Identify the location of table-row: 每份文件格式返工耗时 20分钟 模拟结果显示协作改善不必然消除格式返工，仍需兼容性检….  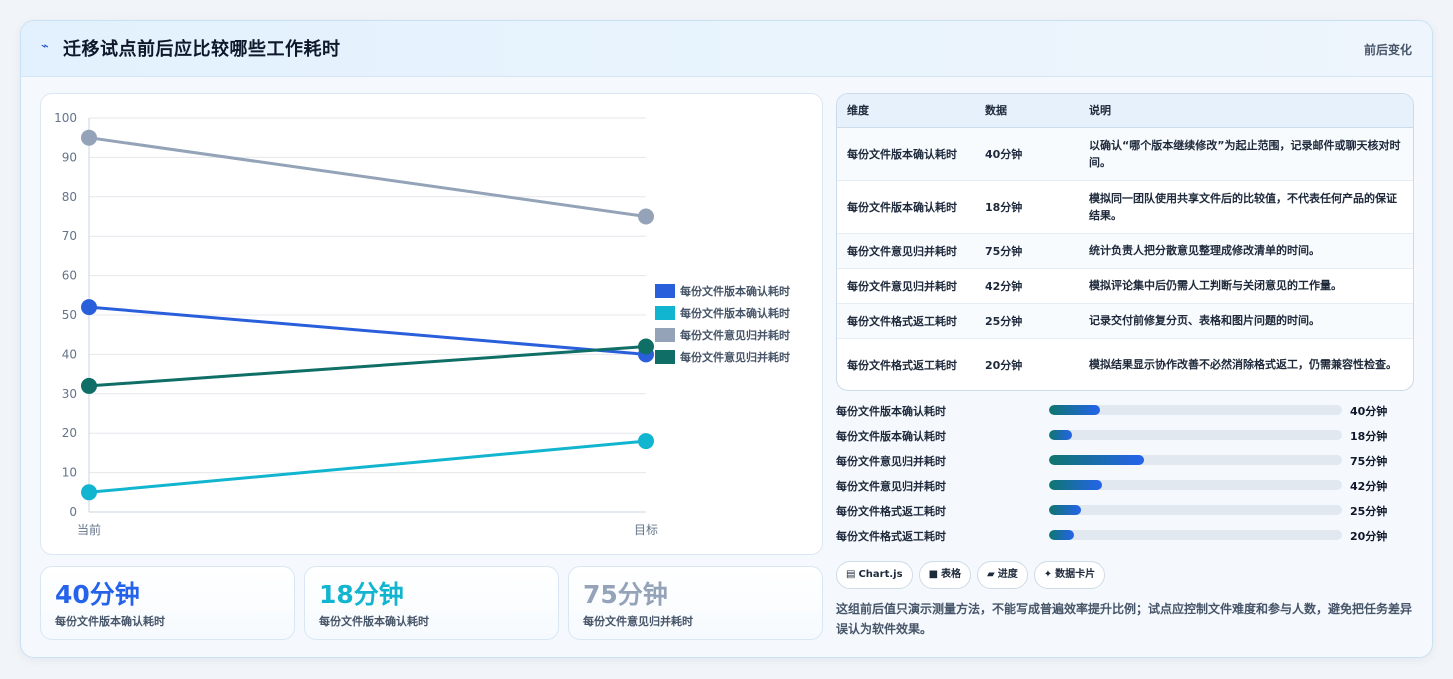
(1125, 364).